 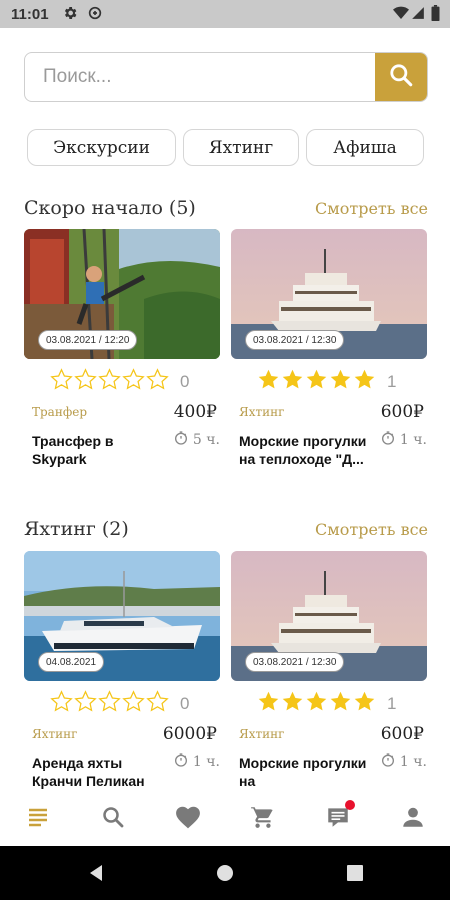 What do you see at coordinates (88, 772) in the screenshot?
I see `card-title: Аренда яхты Кранчи Пеликан` at bounding box center [88, 772].